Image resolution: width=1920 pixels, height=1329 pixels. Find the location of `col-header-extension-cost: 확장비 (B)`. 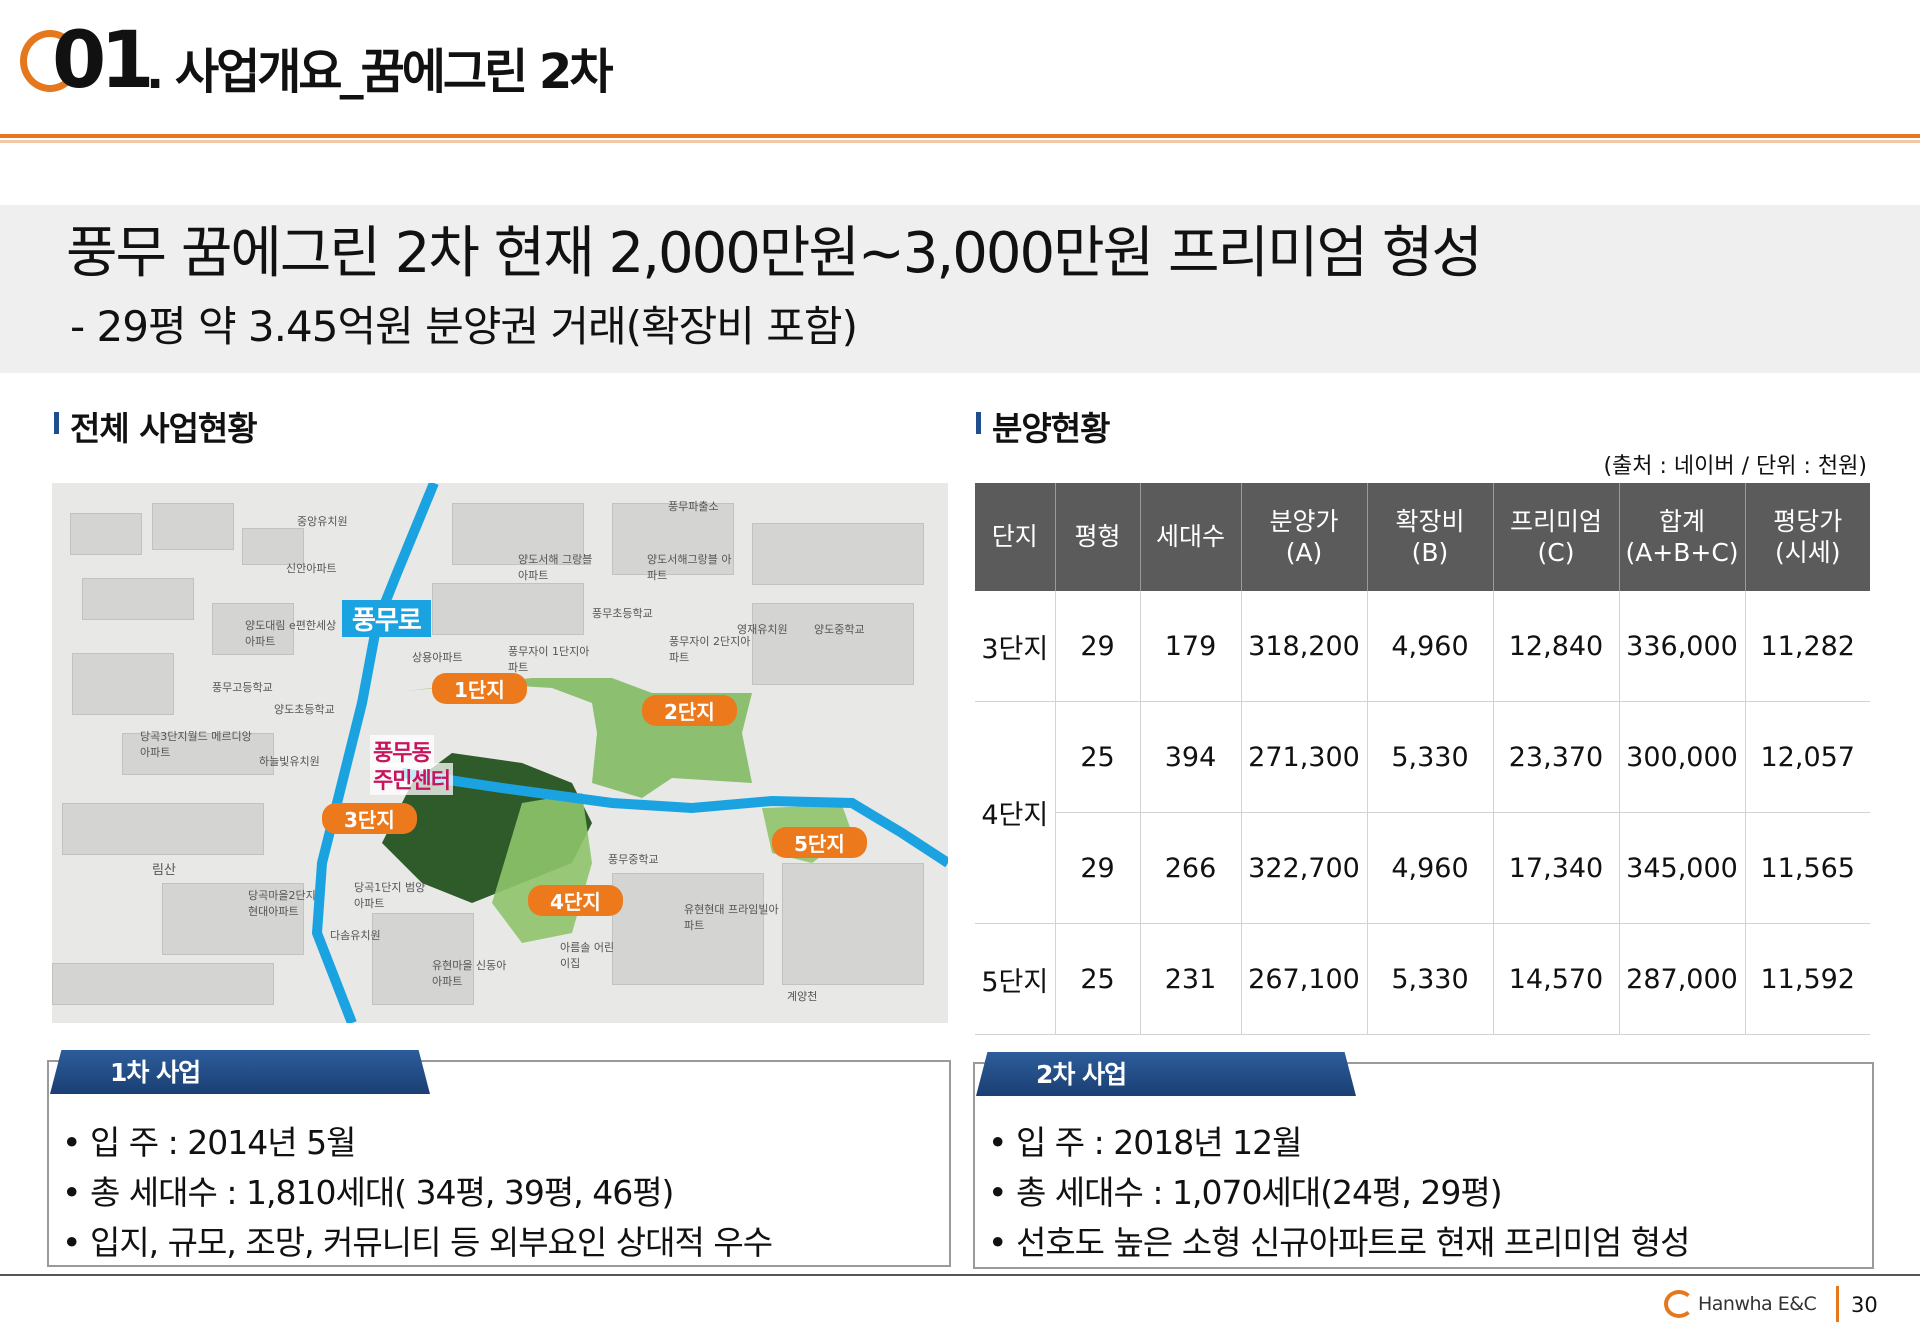

col-header-extension-cost: 확장비 (B) is located at coordinates (1430, 537).